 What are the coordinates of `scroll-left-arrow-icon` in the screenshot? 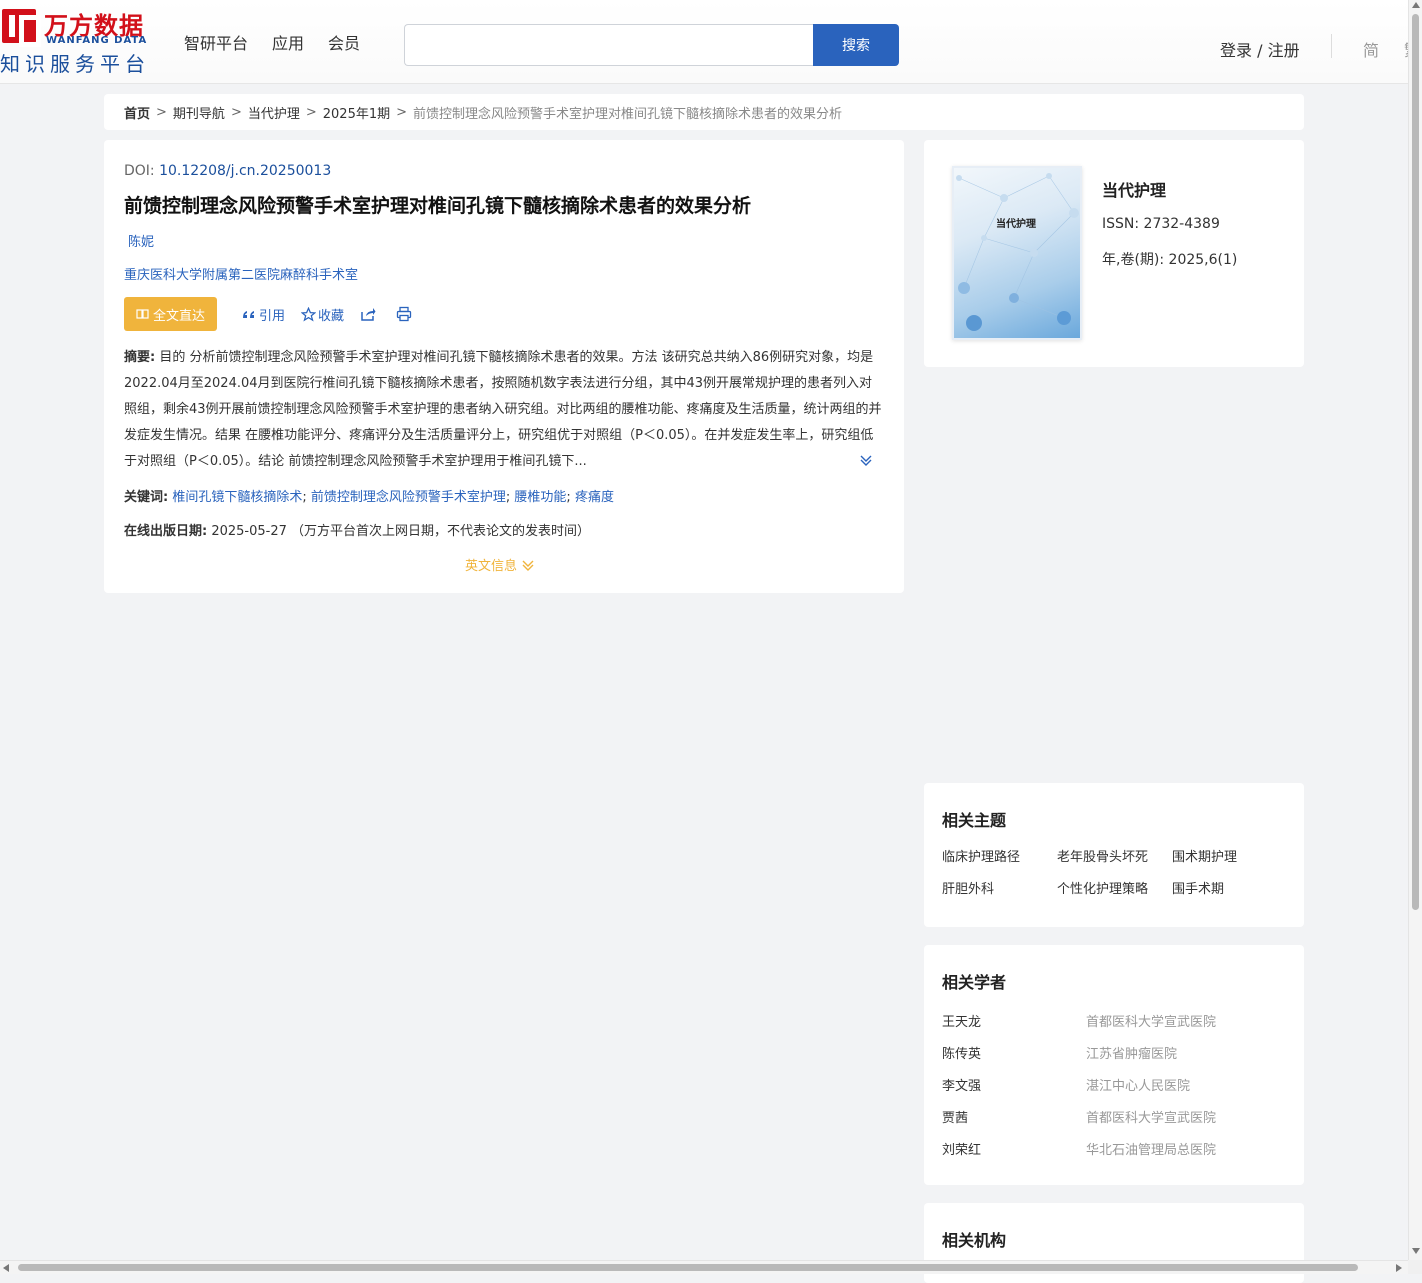 It's located at (6, 1268).